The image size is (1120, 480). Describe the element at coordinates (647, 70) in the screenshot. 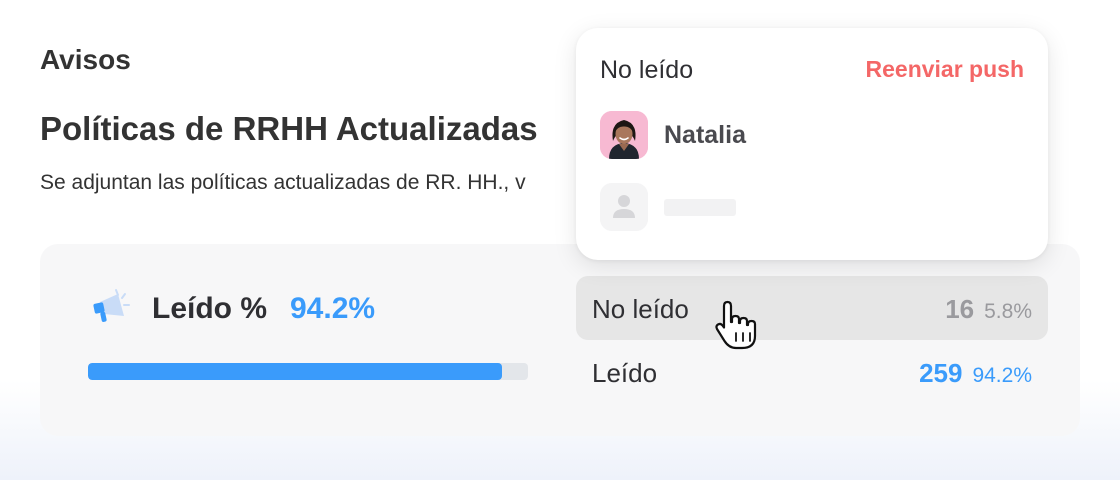

I see `popover-title: No leído` at that location.